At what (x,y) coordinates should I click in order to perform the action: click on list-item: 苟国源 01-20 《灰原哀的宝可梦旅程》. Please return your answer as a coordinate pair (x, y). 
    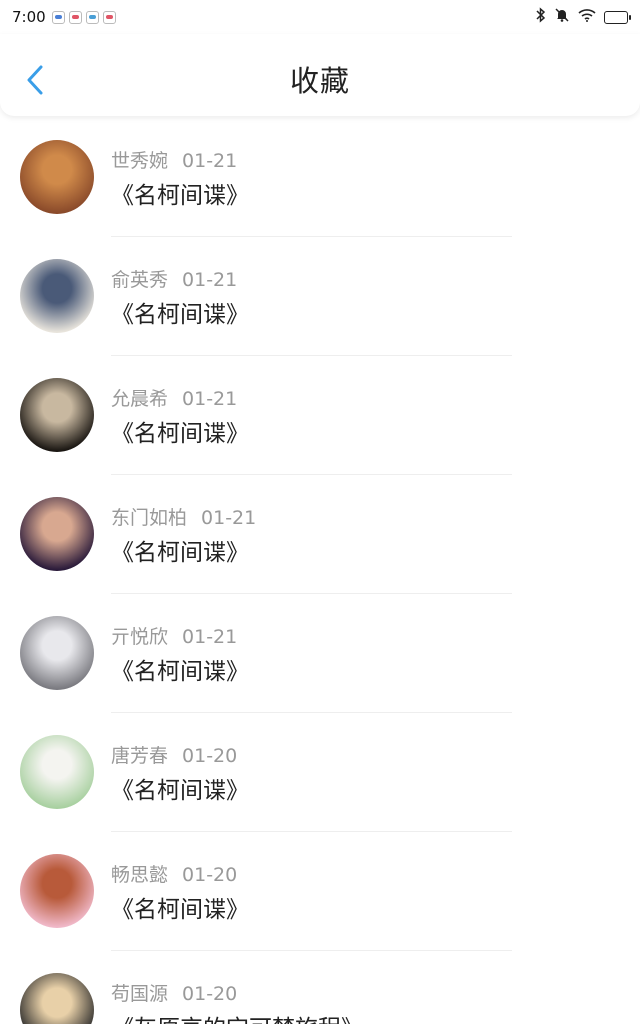
    Looking at the image, I should click on (320, 987).